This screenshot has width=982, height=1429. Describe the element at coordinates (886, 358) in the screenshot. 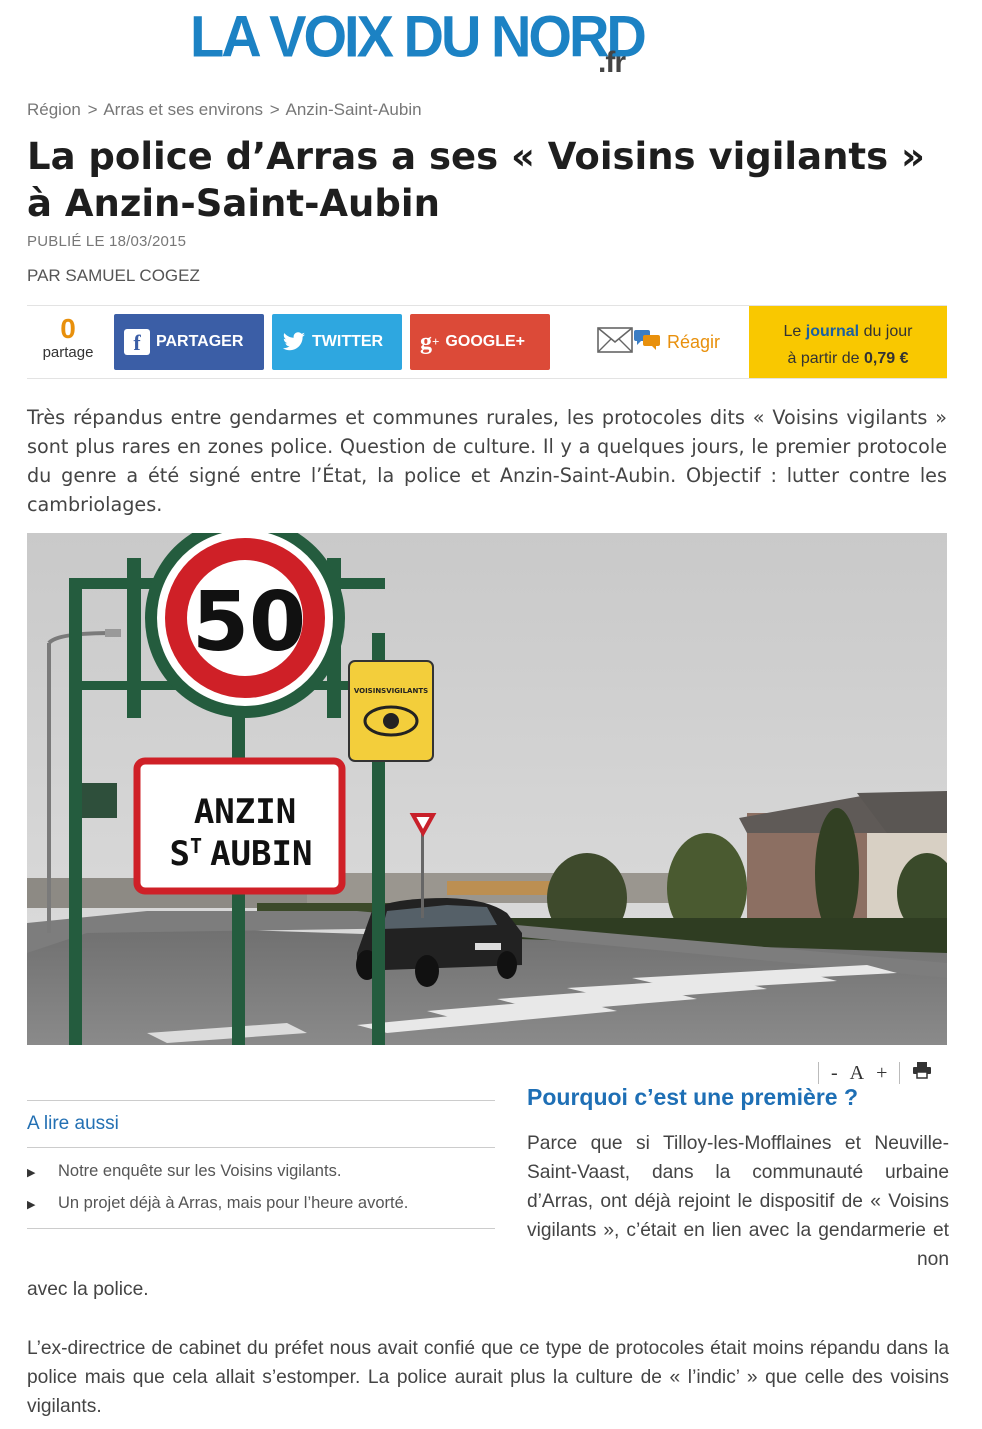

I see `journal-price: 0,79 €` at that location.